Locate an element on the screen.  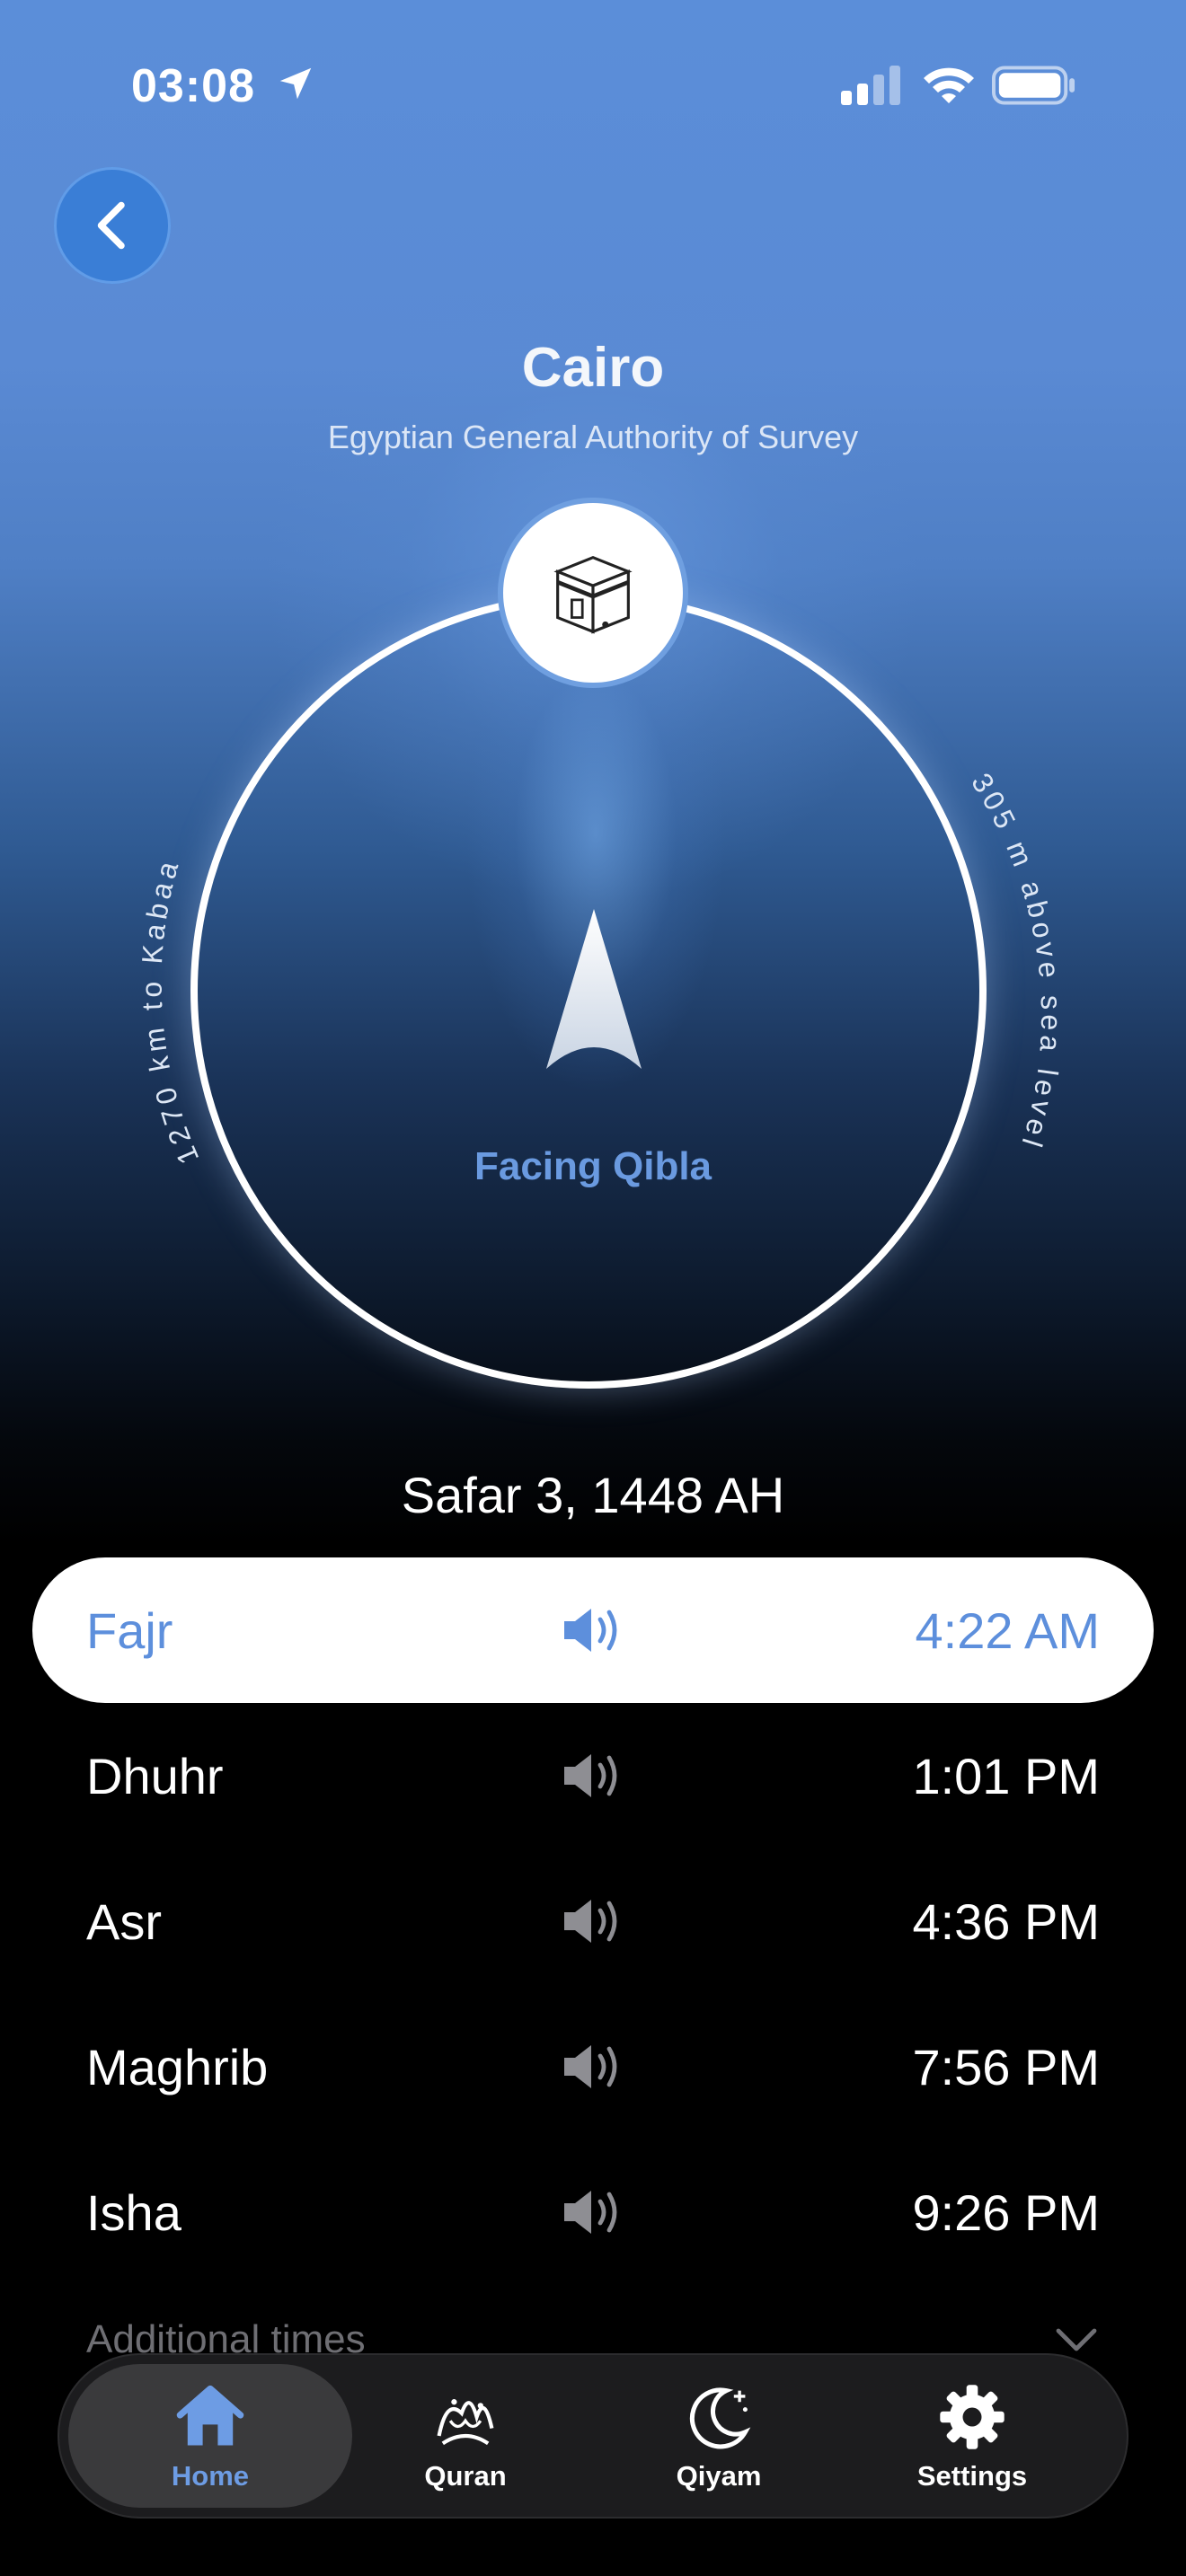
tab-settings: Settings is located at coordinates (972, 2436).